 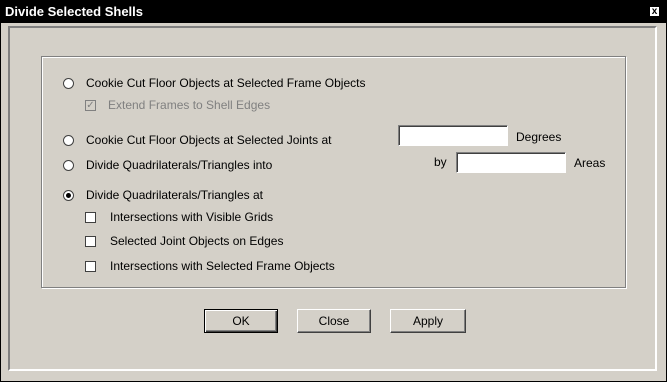 I want to click on dialog-title: Divide Selected Shells, so click(x=74, y=11).